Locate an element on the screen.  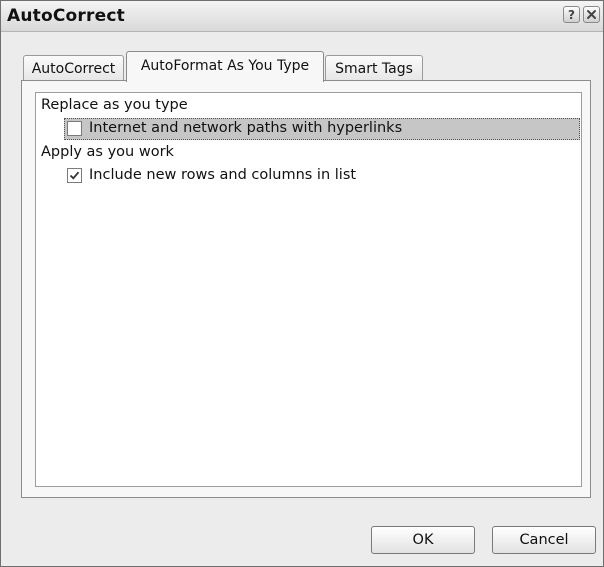
replace-as-you-type-heading: Replace as you type is located at coordinates (114, 105).